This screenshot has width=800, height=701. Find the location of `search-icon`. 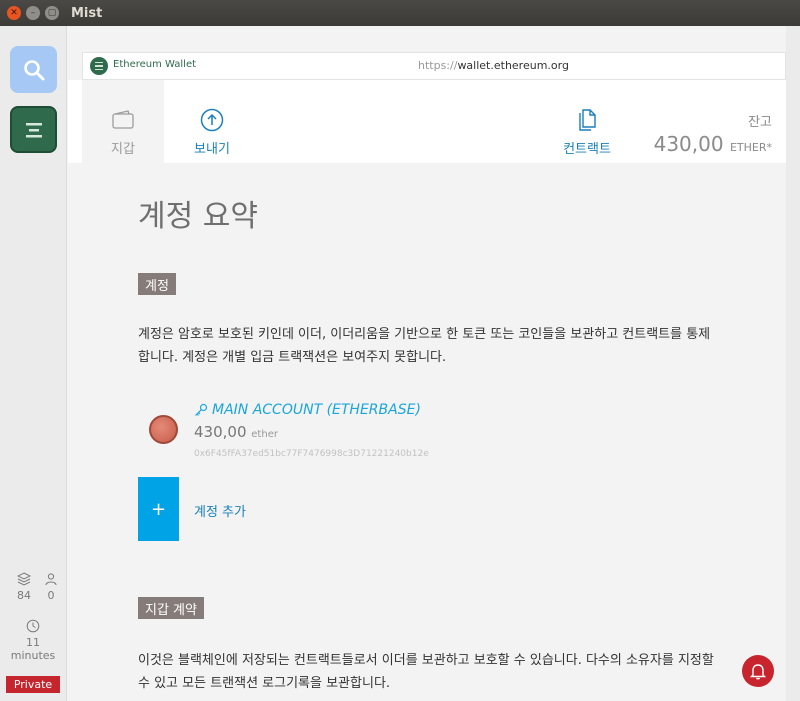

search-icon is located at coordinates (33, 69).